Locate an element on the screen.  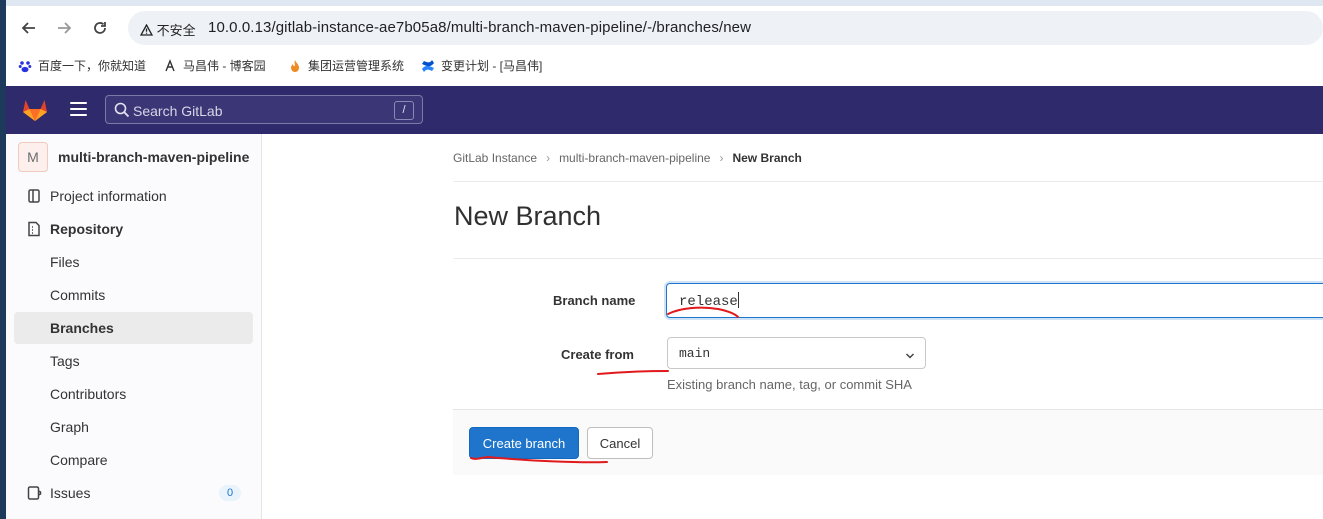
chevron-down-icon is located at coordinates (910, 353).